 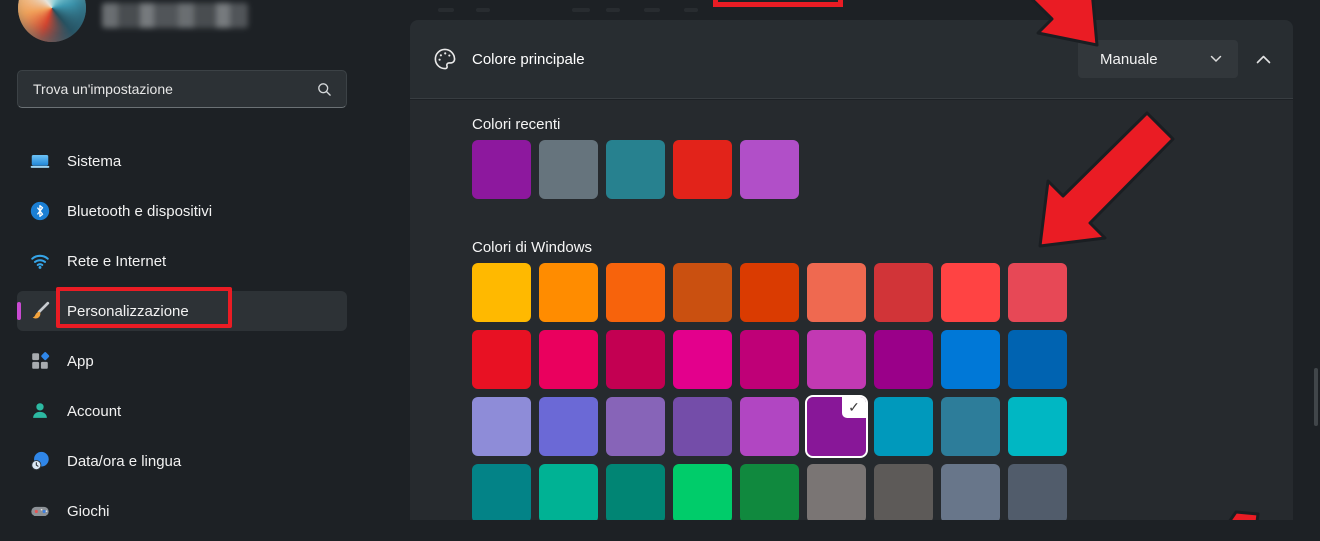 I want to click on bluetooth-icon, so click(x=40, y=211).